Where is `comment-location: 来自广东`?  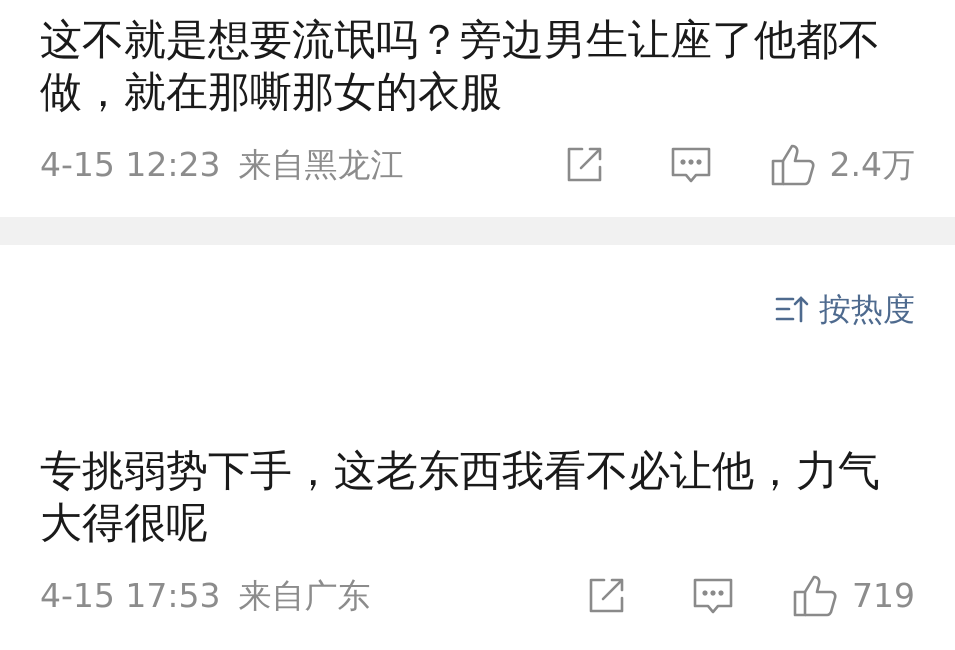
comment-location: 来自广东 is located at coordinates (304, 596).